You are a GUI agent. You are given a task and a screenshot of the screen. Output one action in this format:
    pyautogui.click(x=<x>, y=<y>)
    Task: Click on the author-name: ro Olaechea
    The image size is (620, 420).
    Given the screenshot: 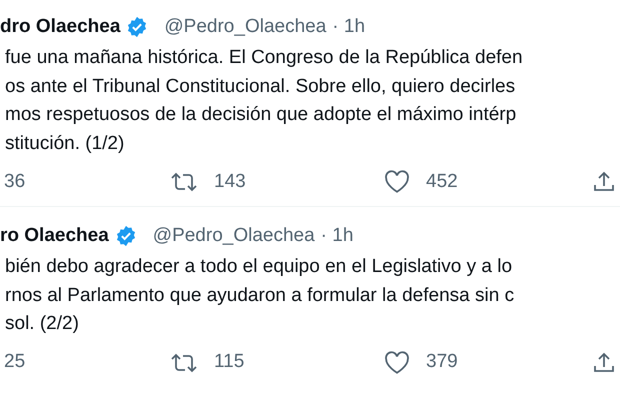 What is the action you would take?
    pyautogui.click(x=54, y=236)
    